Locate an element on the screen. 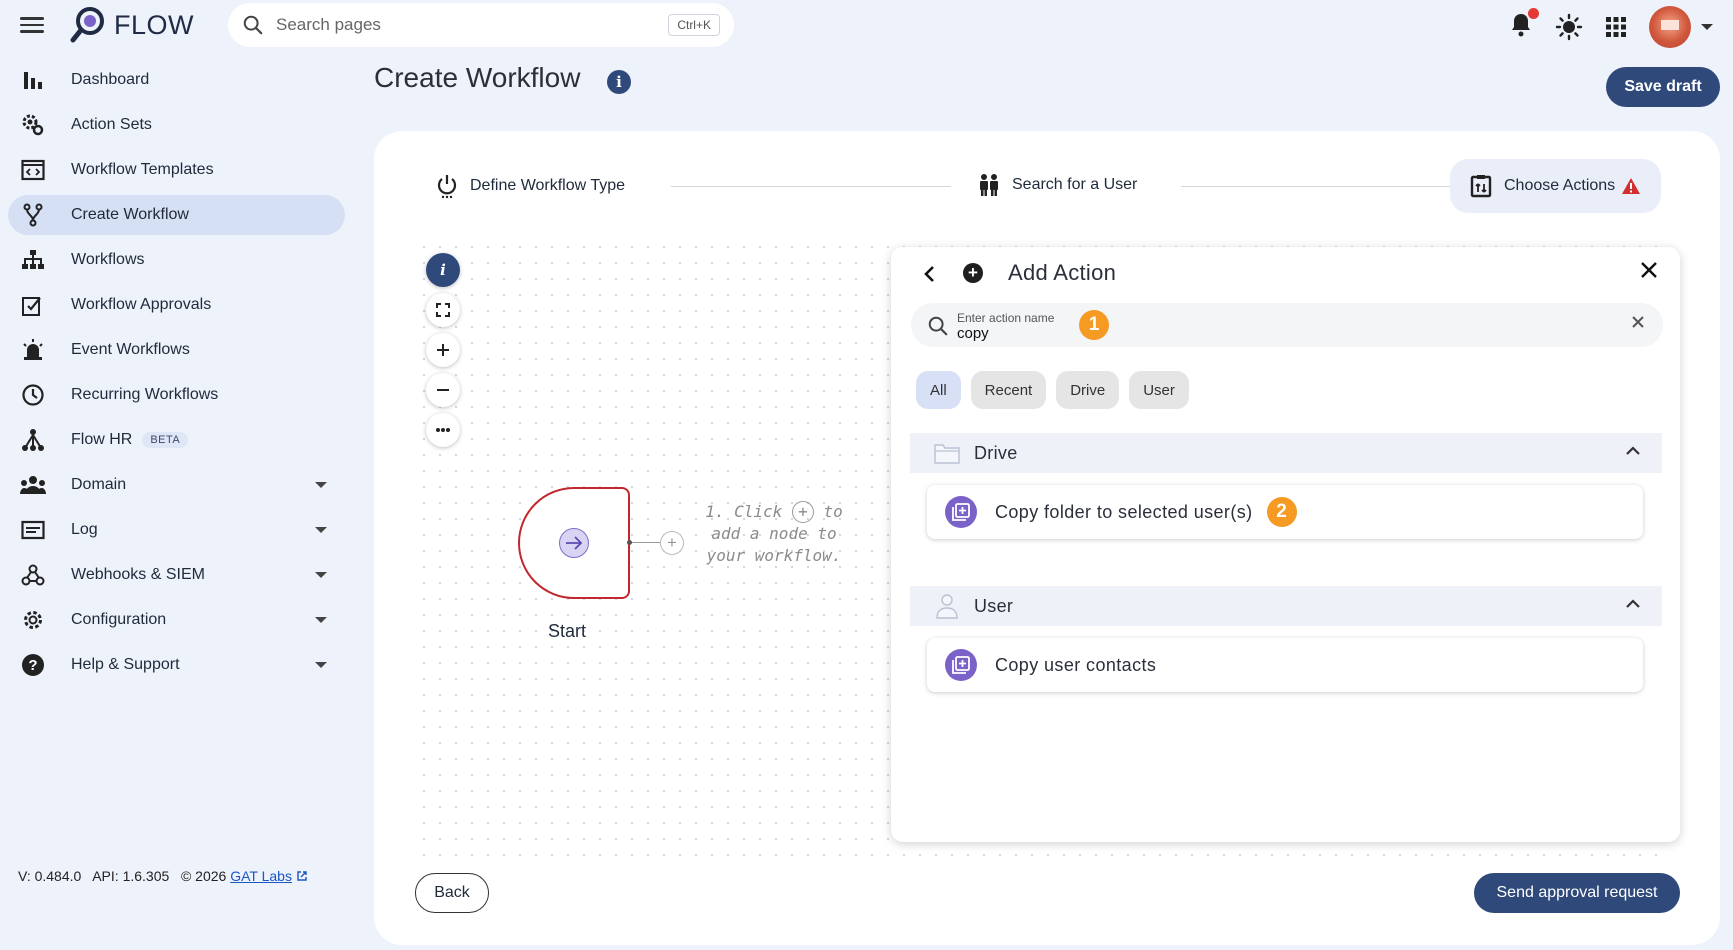 The height and width of the screenshot is (950, 1733). power-icon is located at coordinates (447, 187).